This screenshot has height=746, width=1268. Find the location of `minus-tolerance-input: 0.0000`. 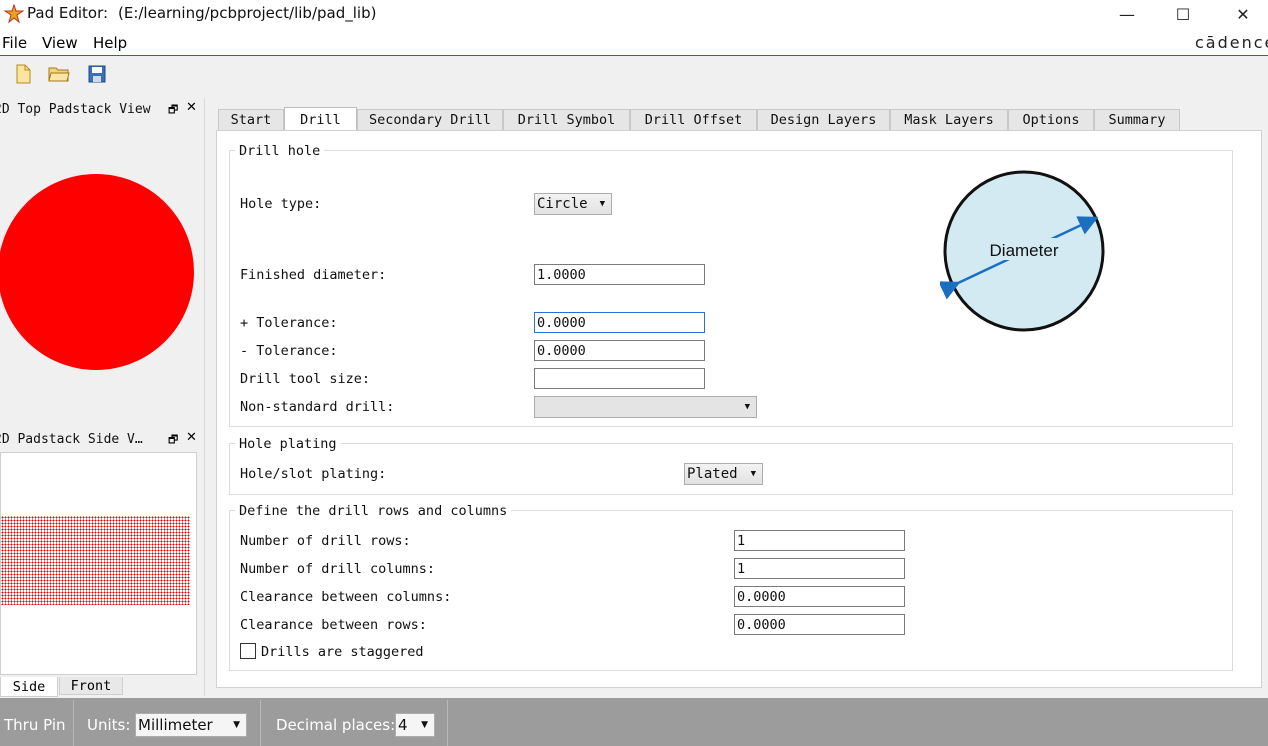

minus-tolerance-input: 0.0000 is located at coordinates (619, 350).